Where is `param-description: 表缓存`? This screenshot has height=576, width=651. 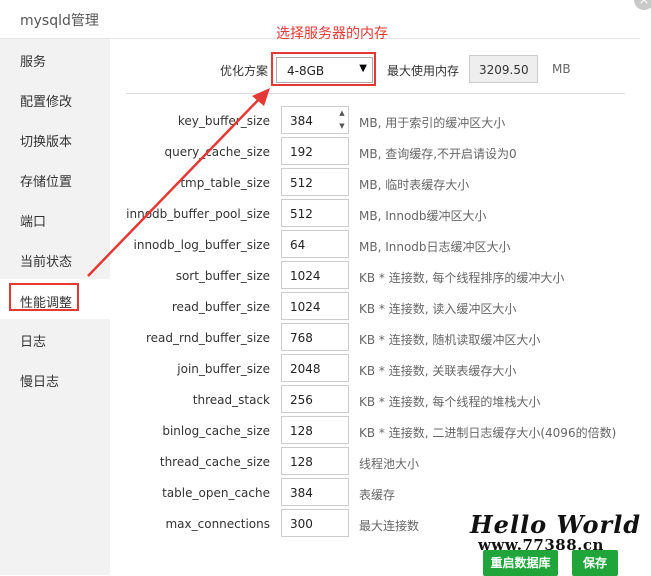
param-description: 表缓存 is located at coordinates (377, 495).